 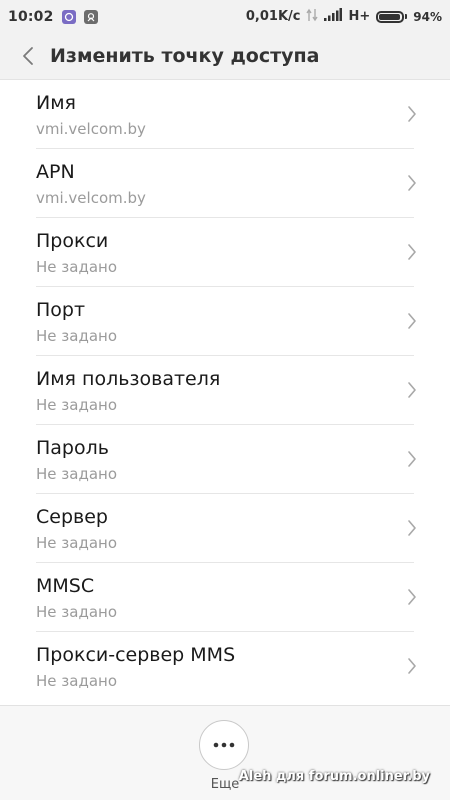 I want to click on battery-body, so click(x=390, y=16).